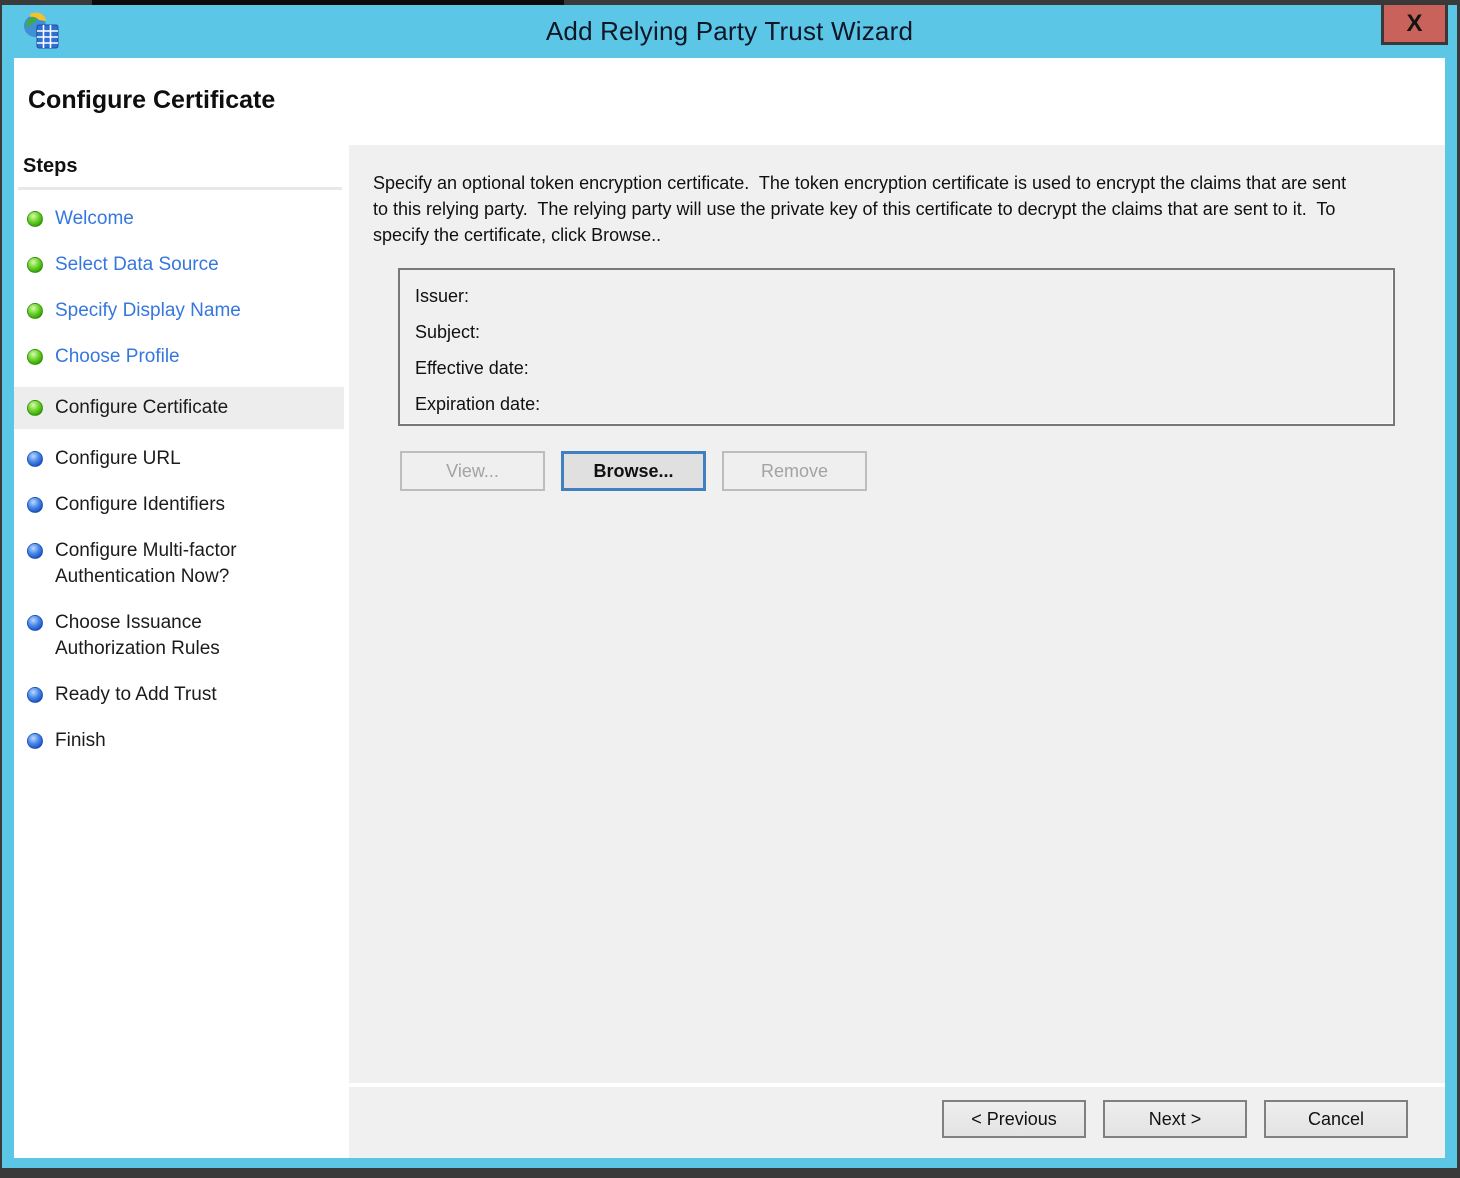 The height and width of the screenshot is (1178, 1460). I want to click on step-ready-to-add-trust: Ready to Add Trust, so click(179, 695).